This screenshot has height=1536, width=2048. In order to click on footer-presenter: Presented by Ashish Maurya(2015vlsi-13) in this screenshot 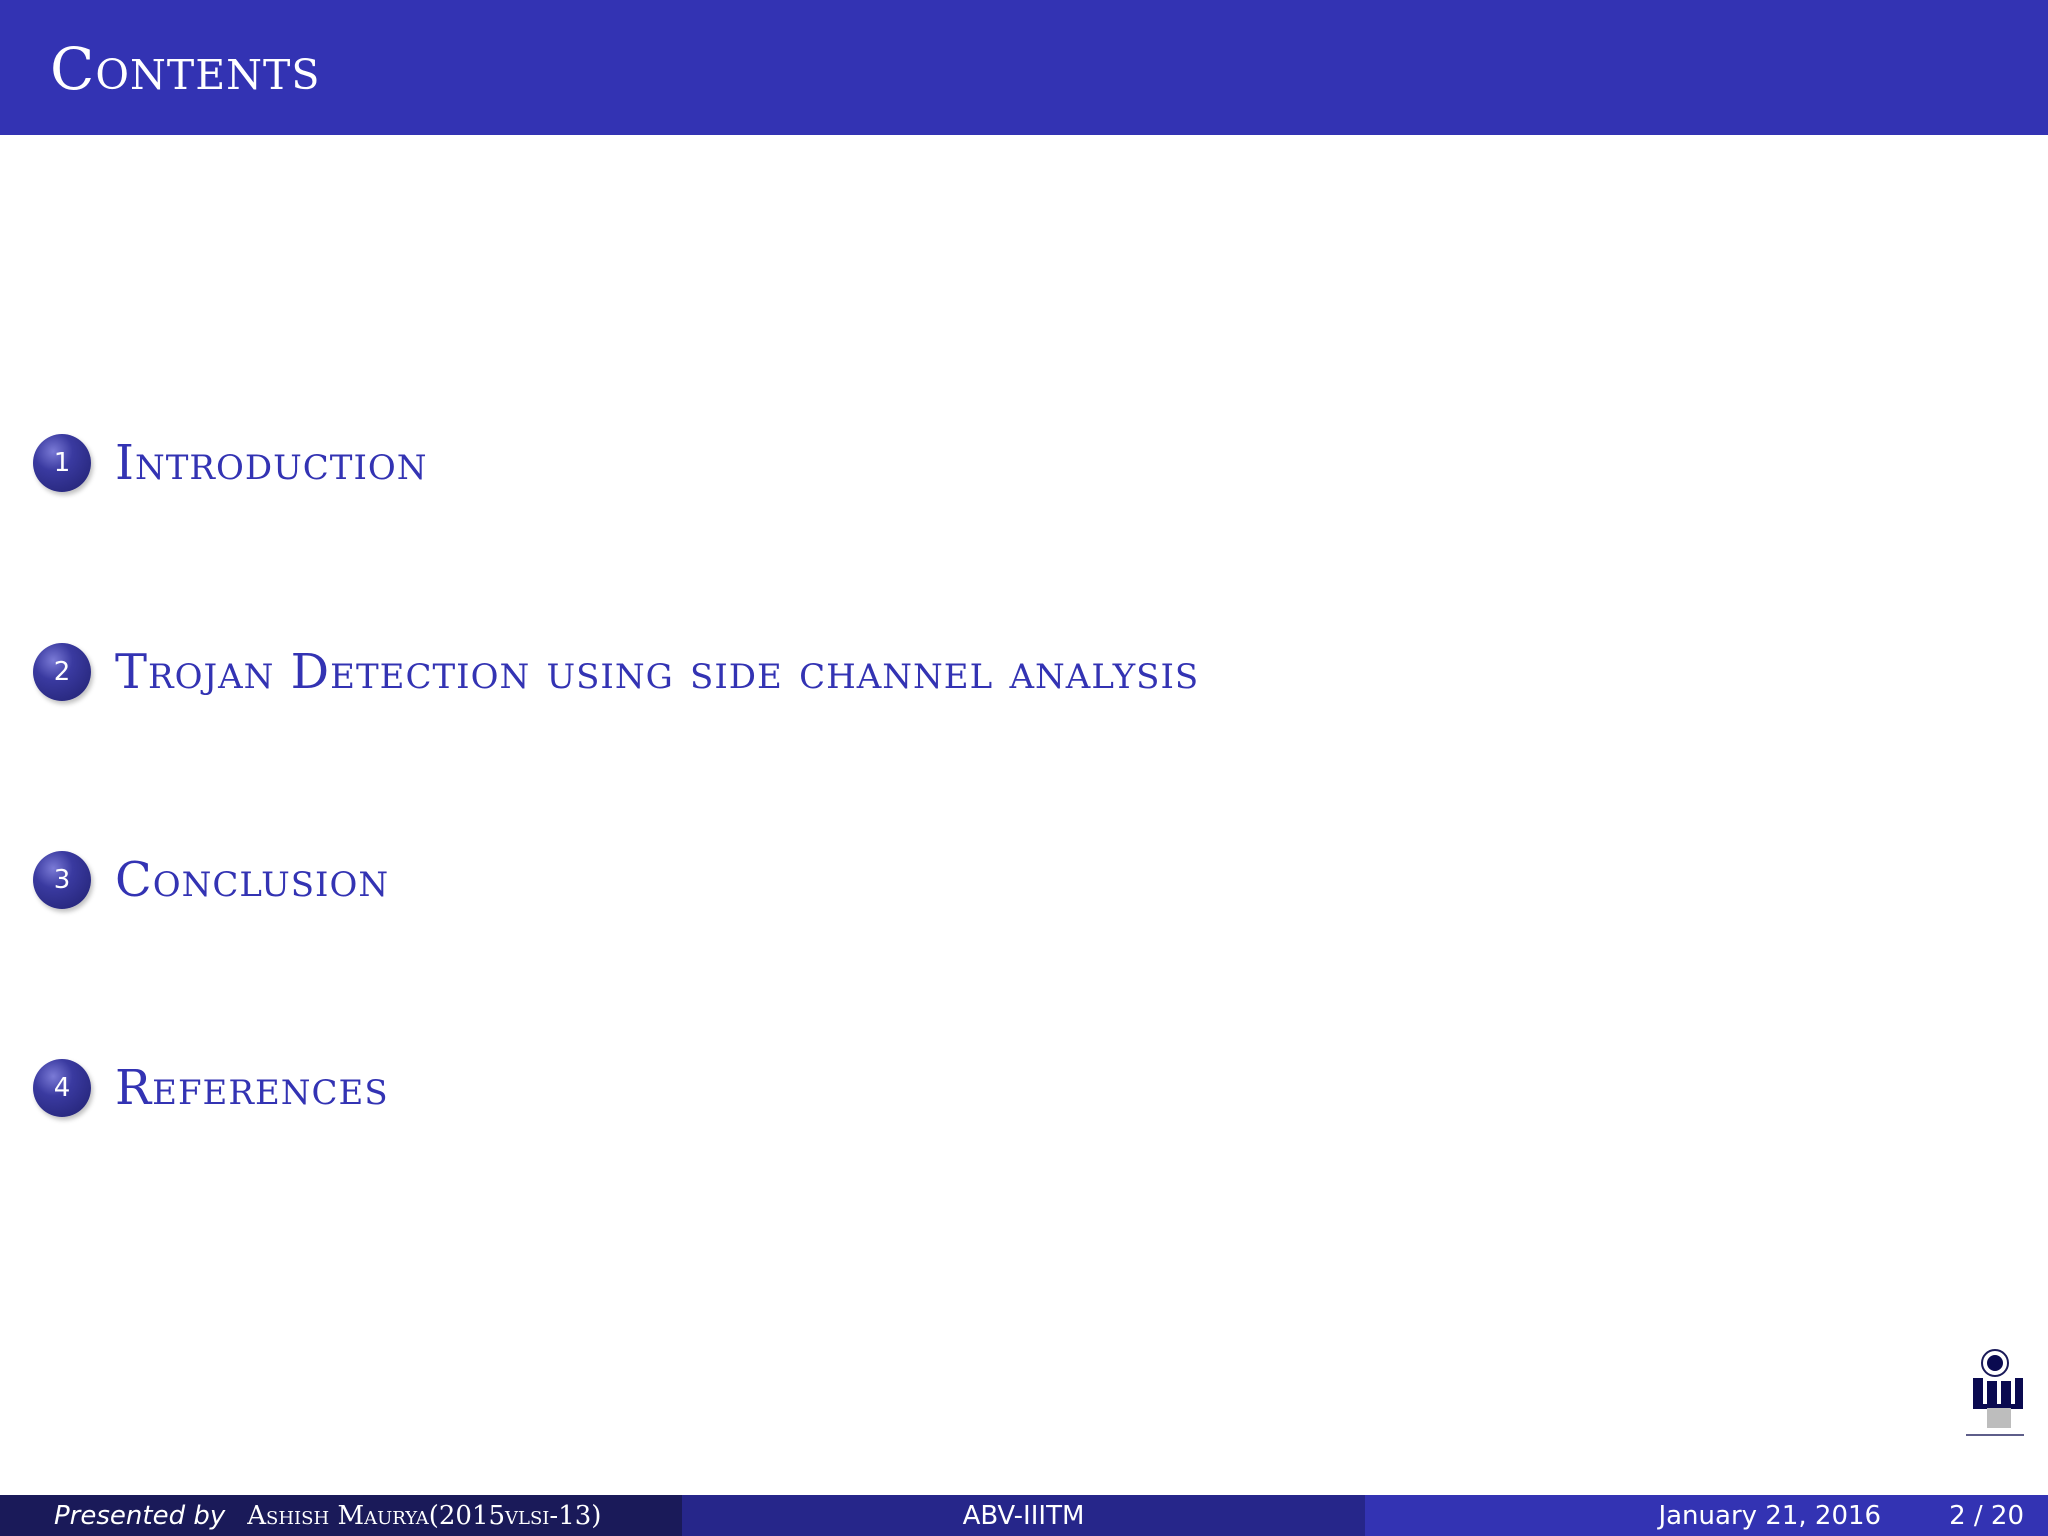, I will do `click(341, 1515)`.